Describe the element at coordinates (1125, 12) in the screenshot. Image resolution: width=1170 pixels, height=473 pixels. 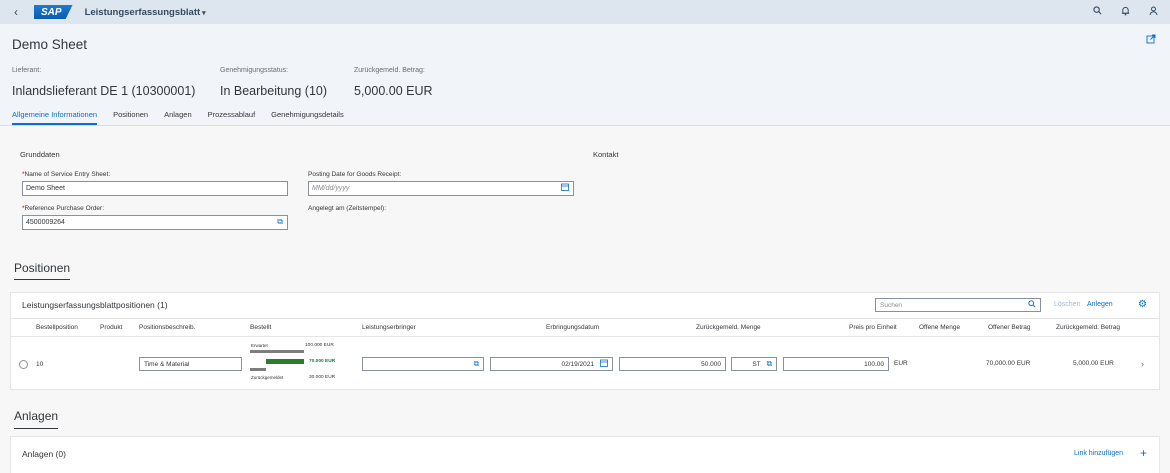
I see `bell-icon` at that location.